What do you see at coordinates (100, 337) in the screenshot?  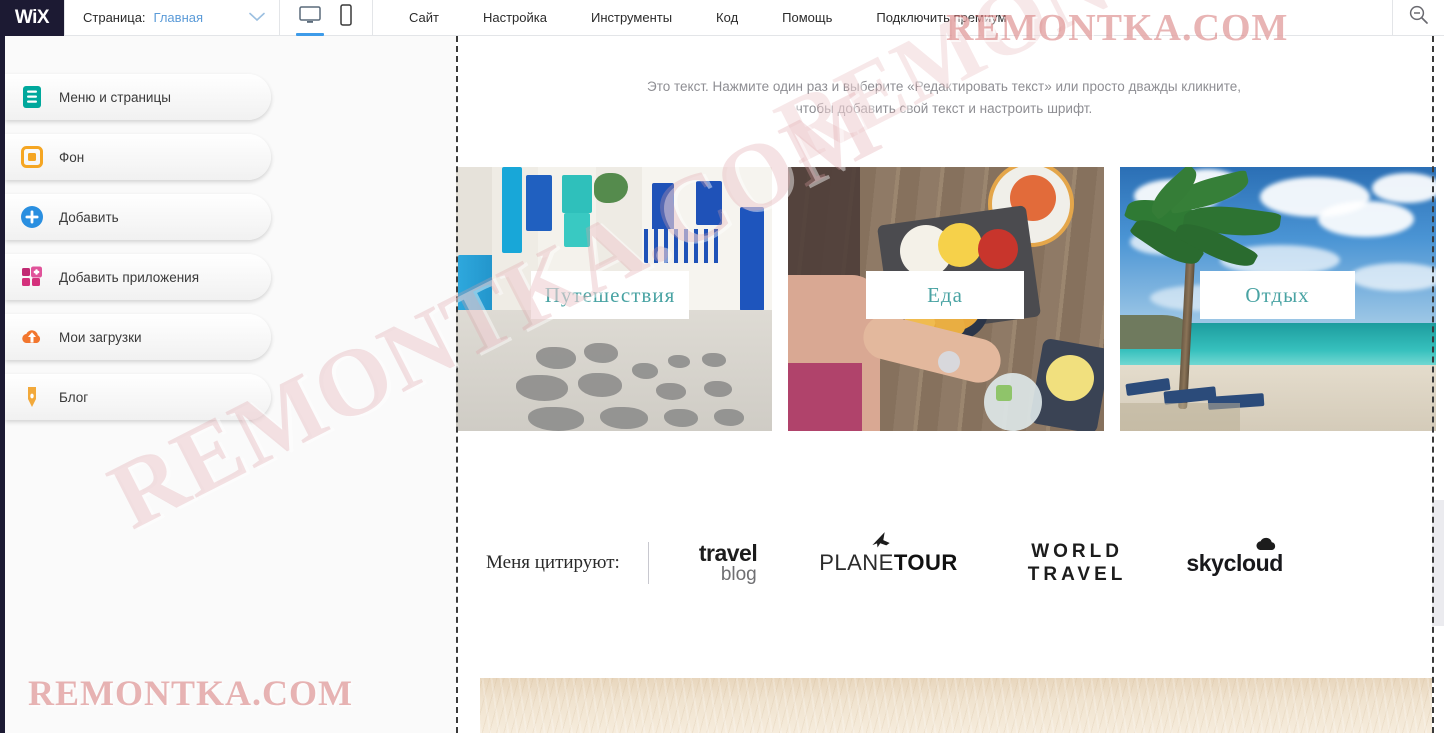 I see `sidebar-item-label: Мои загрузки` at bounding box center [100, 337].